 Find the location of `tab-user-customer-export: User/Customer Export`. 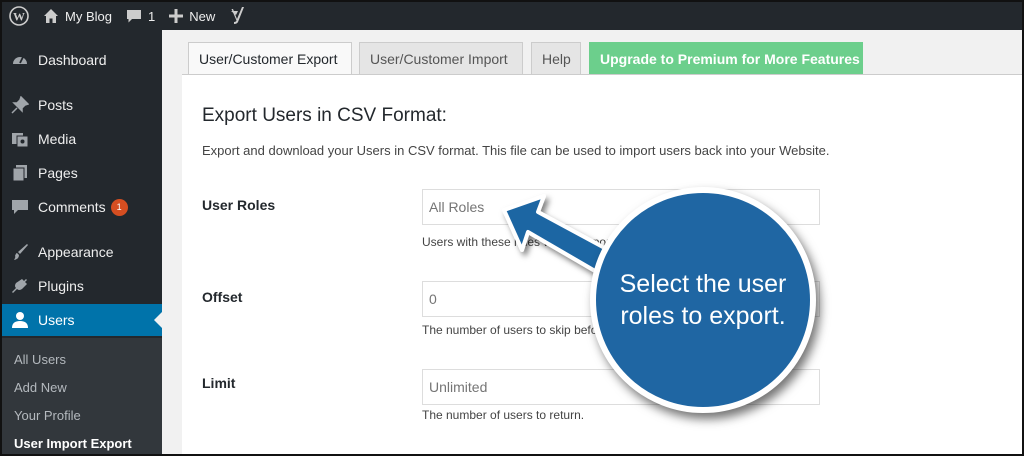

tab-user-customer-export: User/Customer Export is located at coordinates (270, 59).